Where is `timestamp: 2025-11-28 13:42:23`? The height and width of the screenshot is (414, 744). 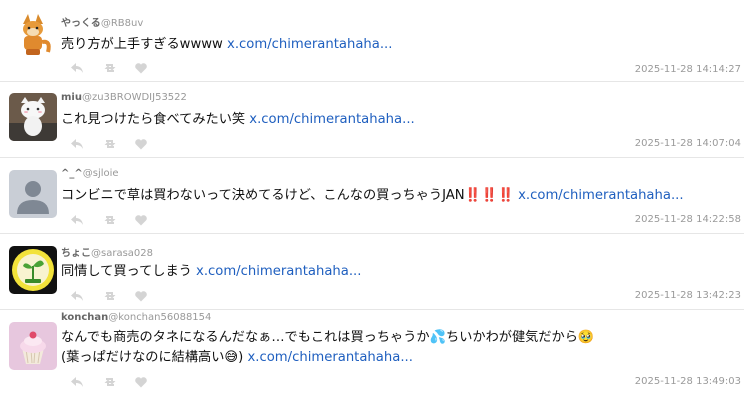
timestamp: 2025-11-28 13:42:23 is located at coordinates (688, 295).